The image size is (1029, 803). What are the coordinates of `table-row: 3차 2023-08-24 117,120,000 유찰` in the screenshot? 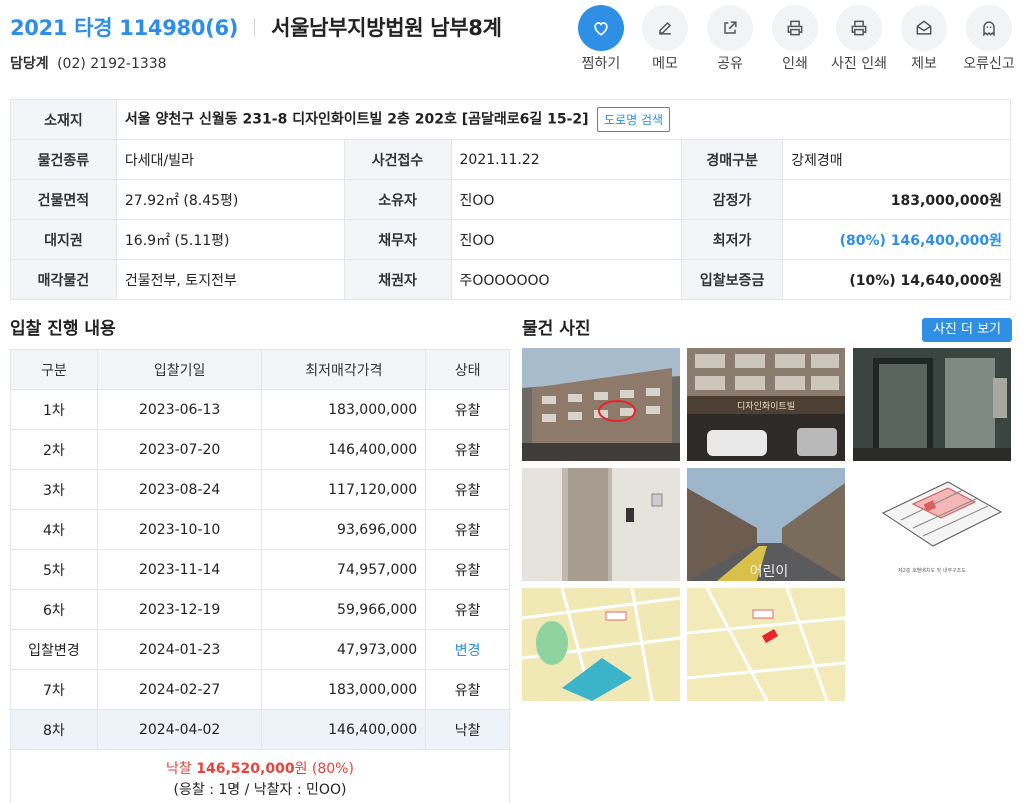 It's located at (260, 489).